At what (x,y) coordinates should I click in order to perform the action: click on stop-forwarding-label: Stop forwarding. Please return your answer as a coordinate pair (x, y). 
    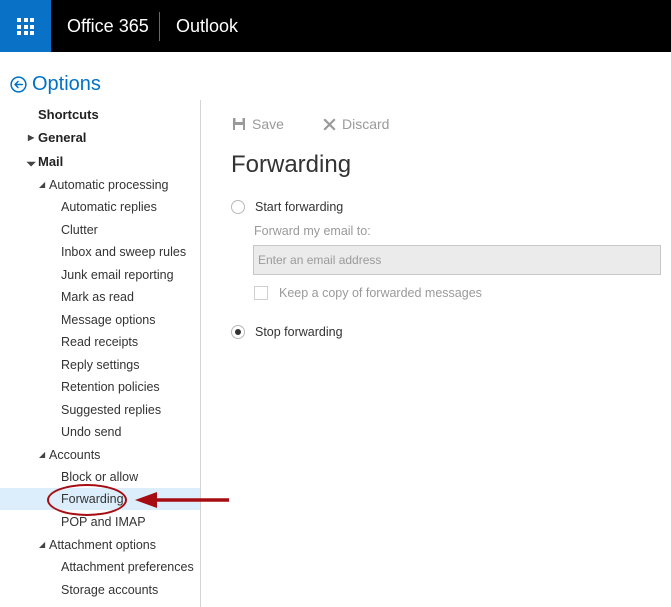
    Looking at the image, I should click on (299, 332).